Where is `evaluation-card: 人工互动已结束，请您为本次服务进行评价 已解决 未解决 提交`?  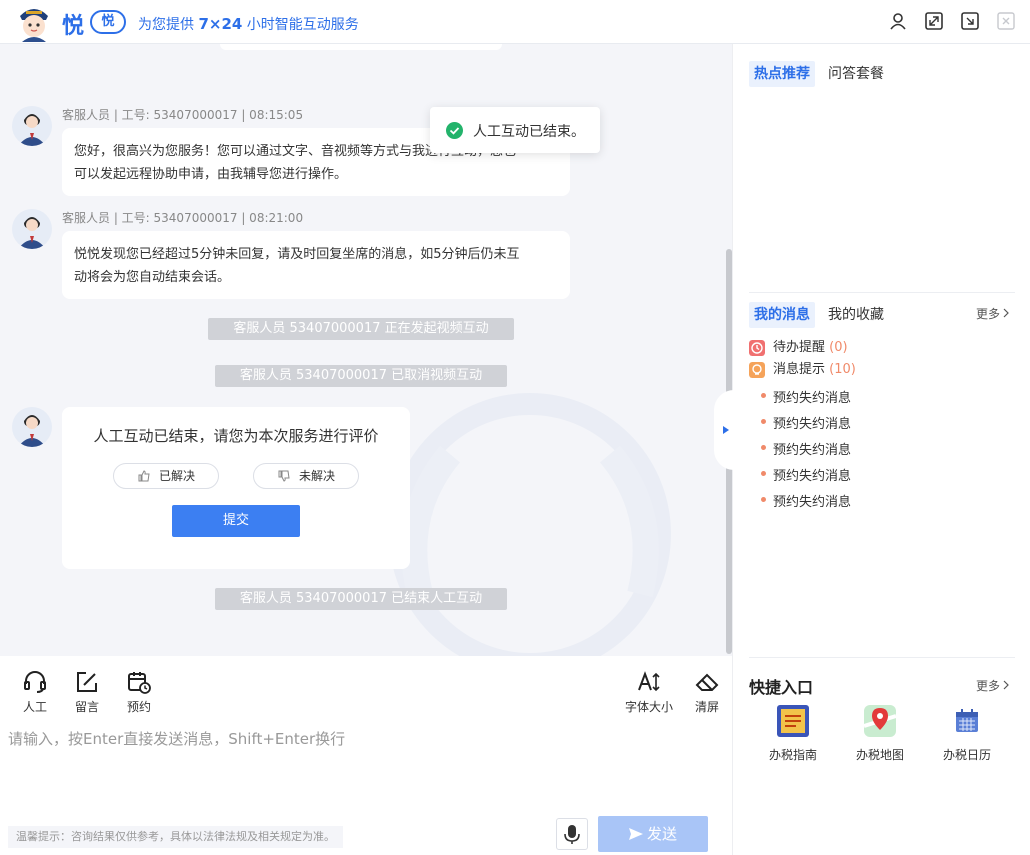 evaluation-card: 人工互动已结束，请您为本次服务进行评价 已解决 未解决 提交 is located at coordinates (236, 488).